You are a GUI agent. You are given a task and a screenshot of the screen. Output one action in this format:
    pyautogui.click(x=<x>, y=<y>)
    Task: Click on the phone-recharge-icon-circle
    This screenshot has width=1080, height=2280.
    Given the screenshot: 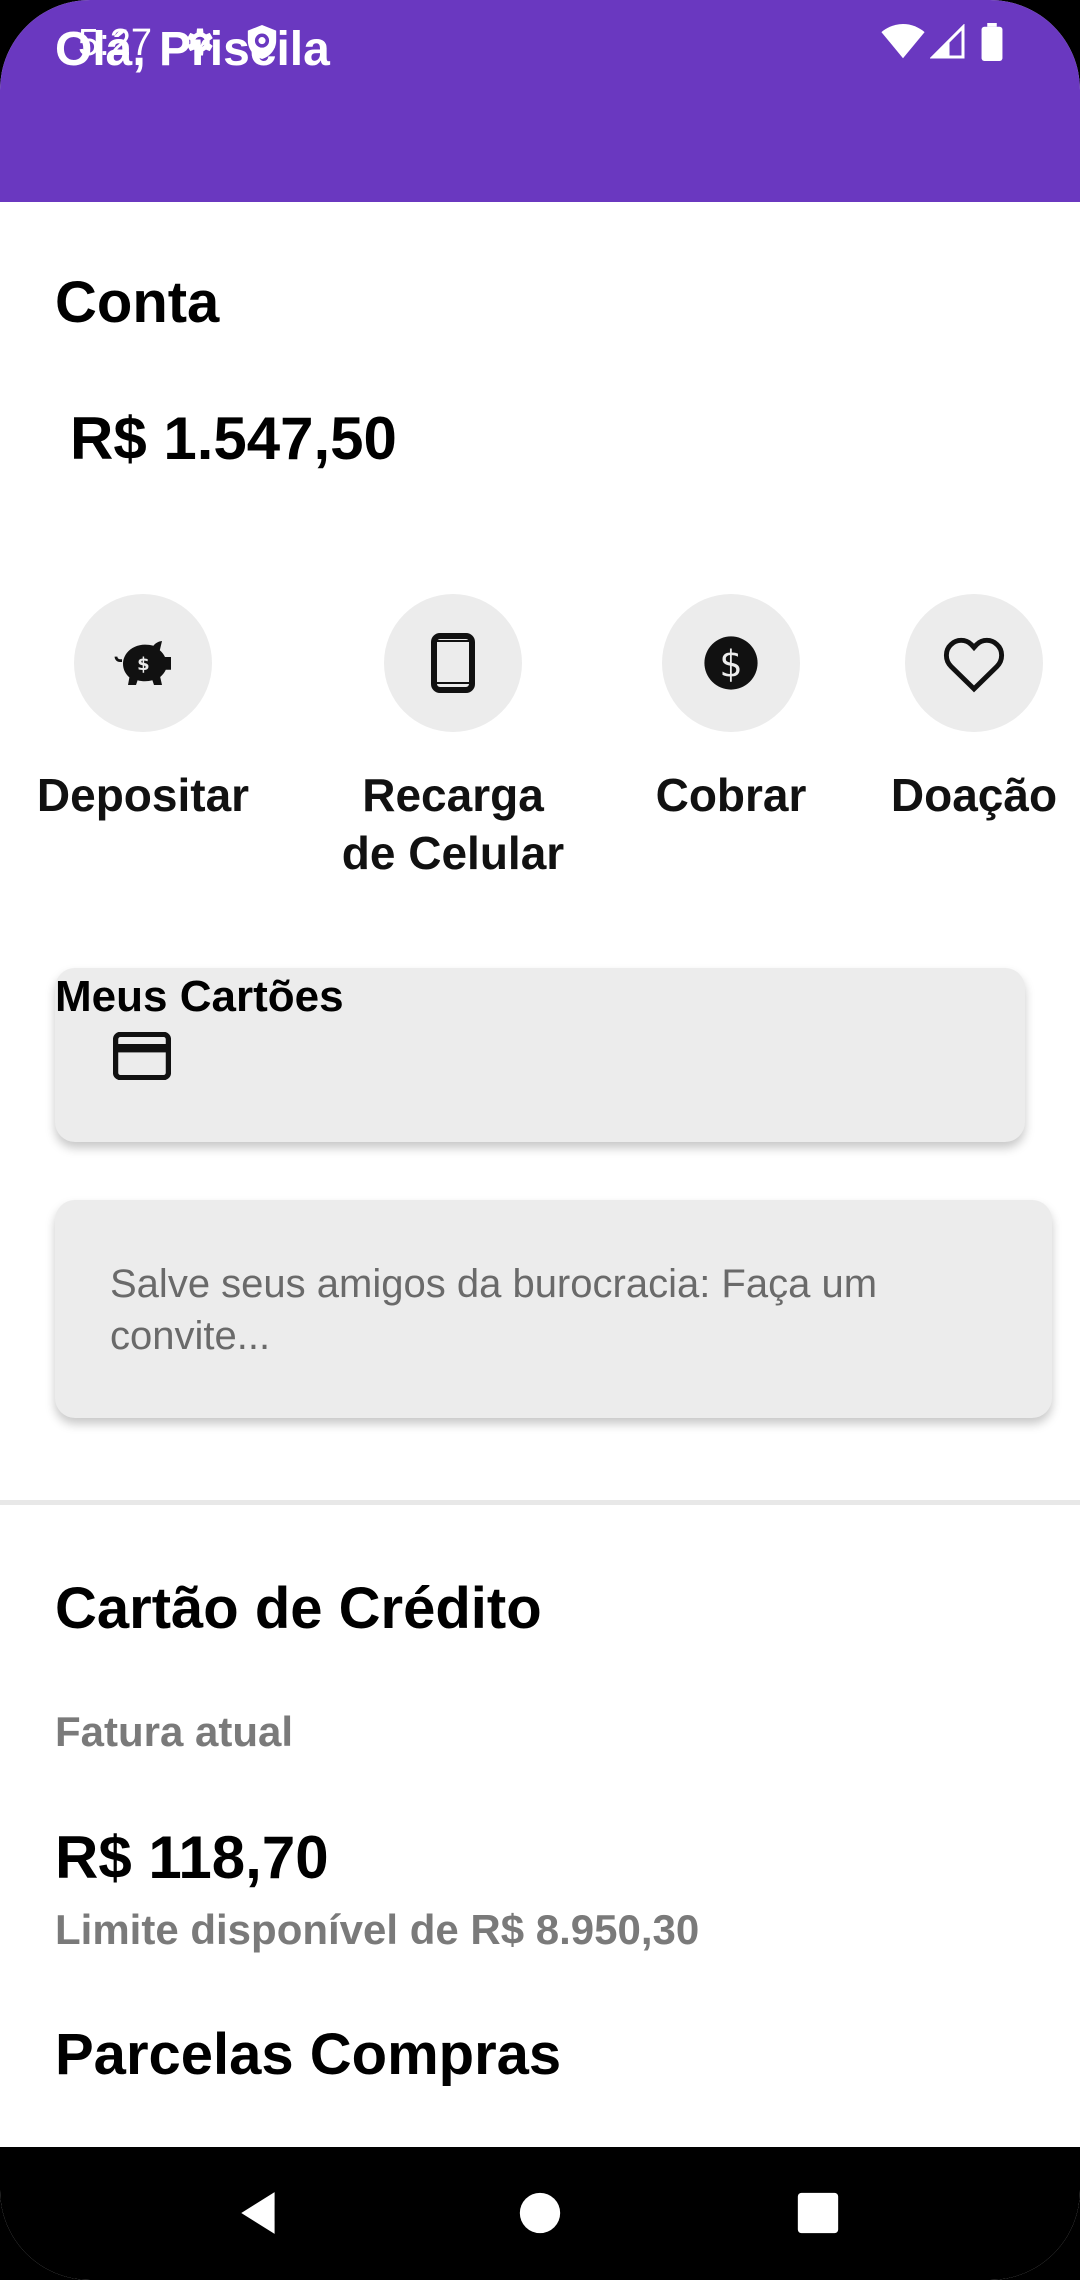 What is the action you would take?
    pyautogui.click(x=453, y=663)
    